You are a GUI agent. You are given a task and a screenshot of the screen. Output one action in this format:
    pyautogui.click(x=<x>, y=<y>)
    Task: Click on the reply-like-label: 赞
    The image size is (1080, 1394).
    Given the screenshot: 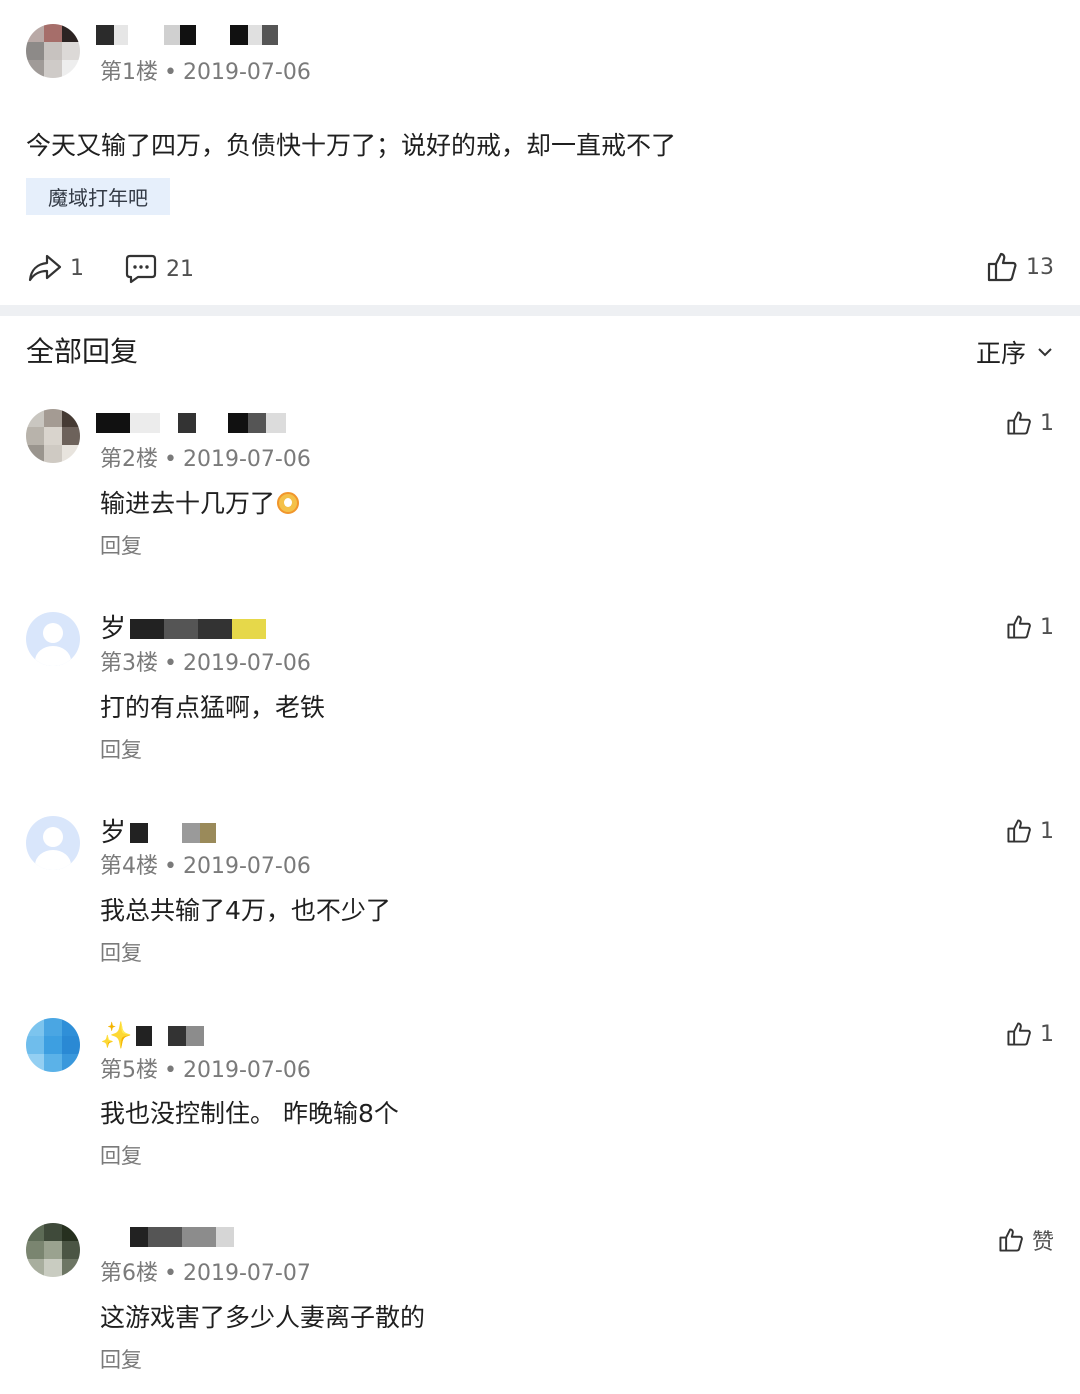 What is the action you would take?
    pyautogui.click(x=1042, y=1242)
    